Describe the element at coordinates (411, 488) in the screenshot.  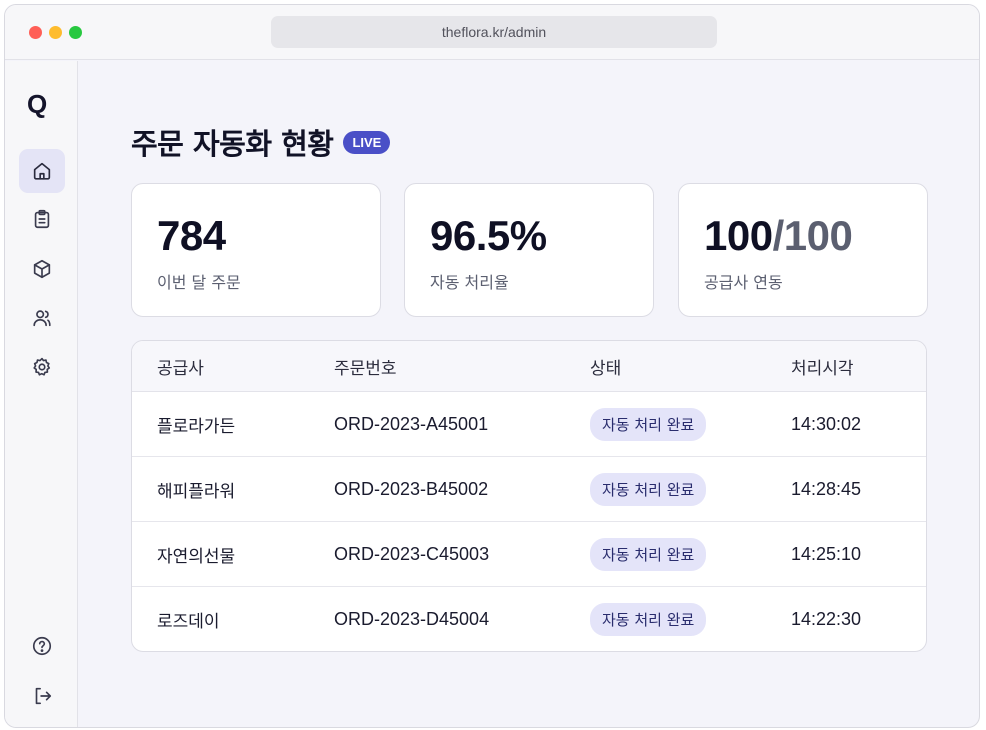
I see `order-number-cell: ORD-2023-B45002` at that location.